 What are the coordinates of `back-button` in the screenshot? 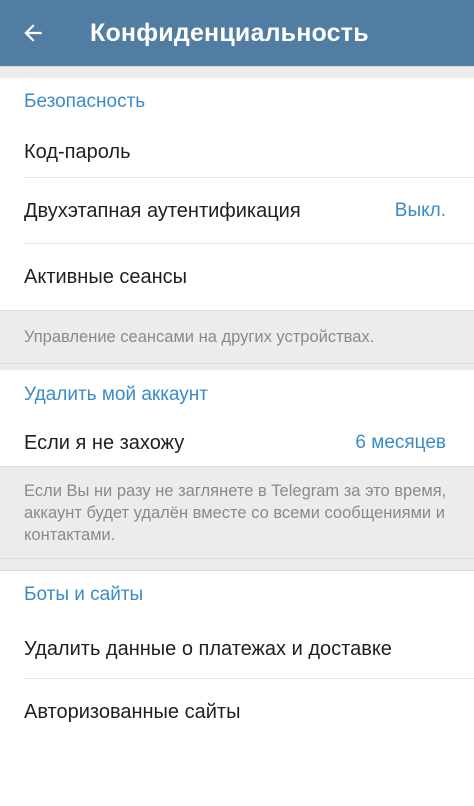 It's located at (33, 33).